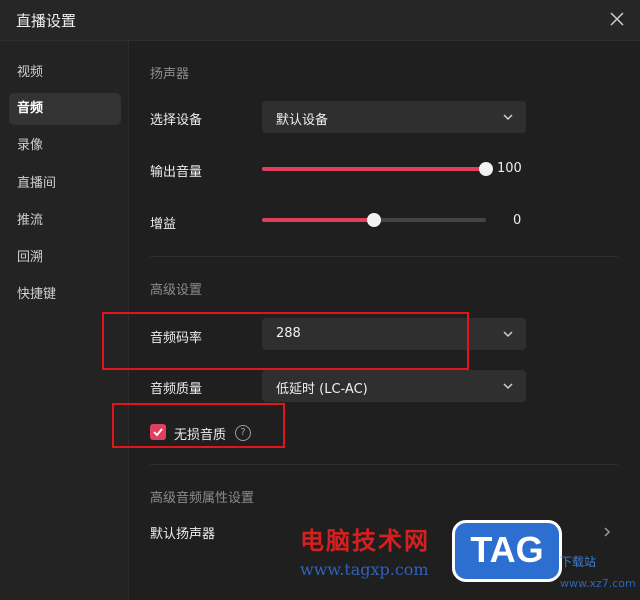 The height and width of the screenshot is (600, 640). What do you see at coordinates (46, 21) in the screenshot?
I see `window-title: 直播设置` at bounding box center [46, 21].